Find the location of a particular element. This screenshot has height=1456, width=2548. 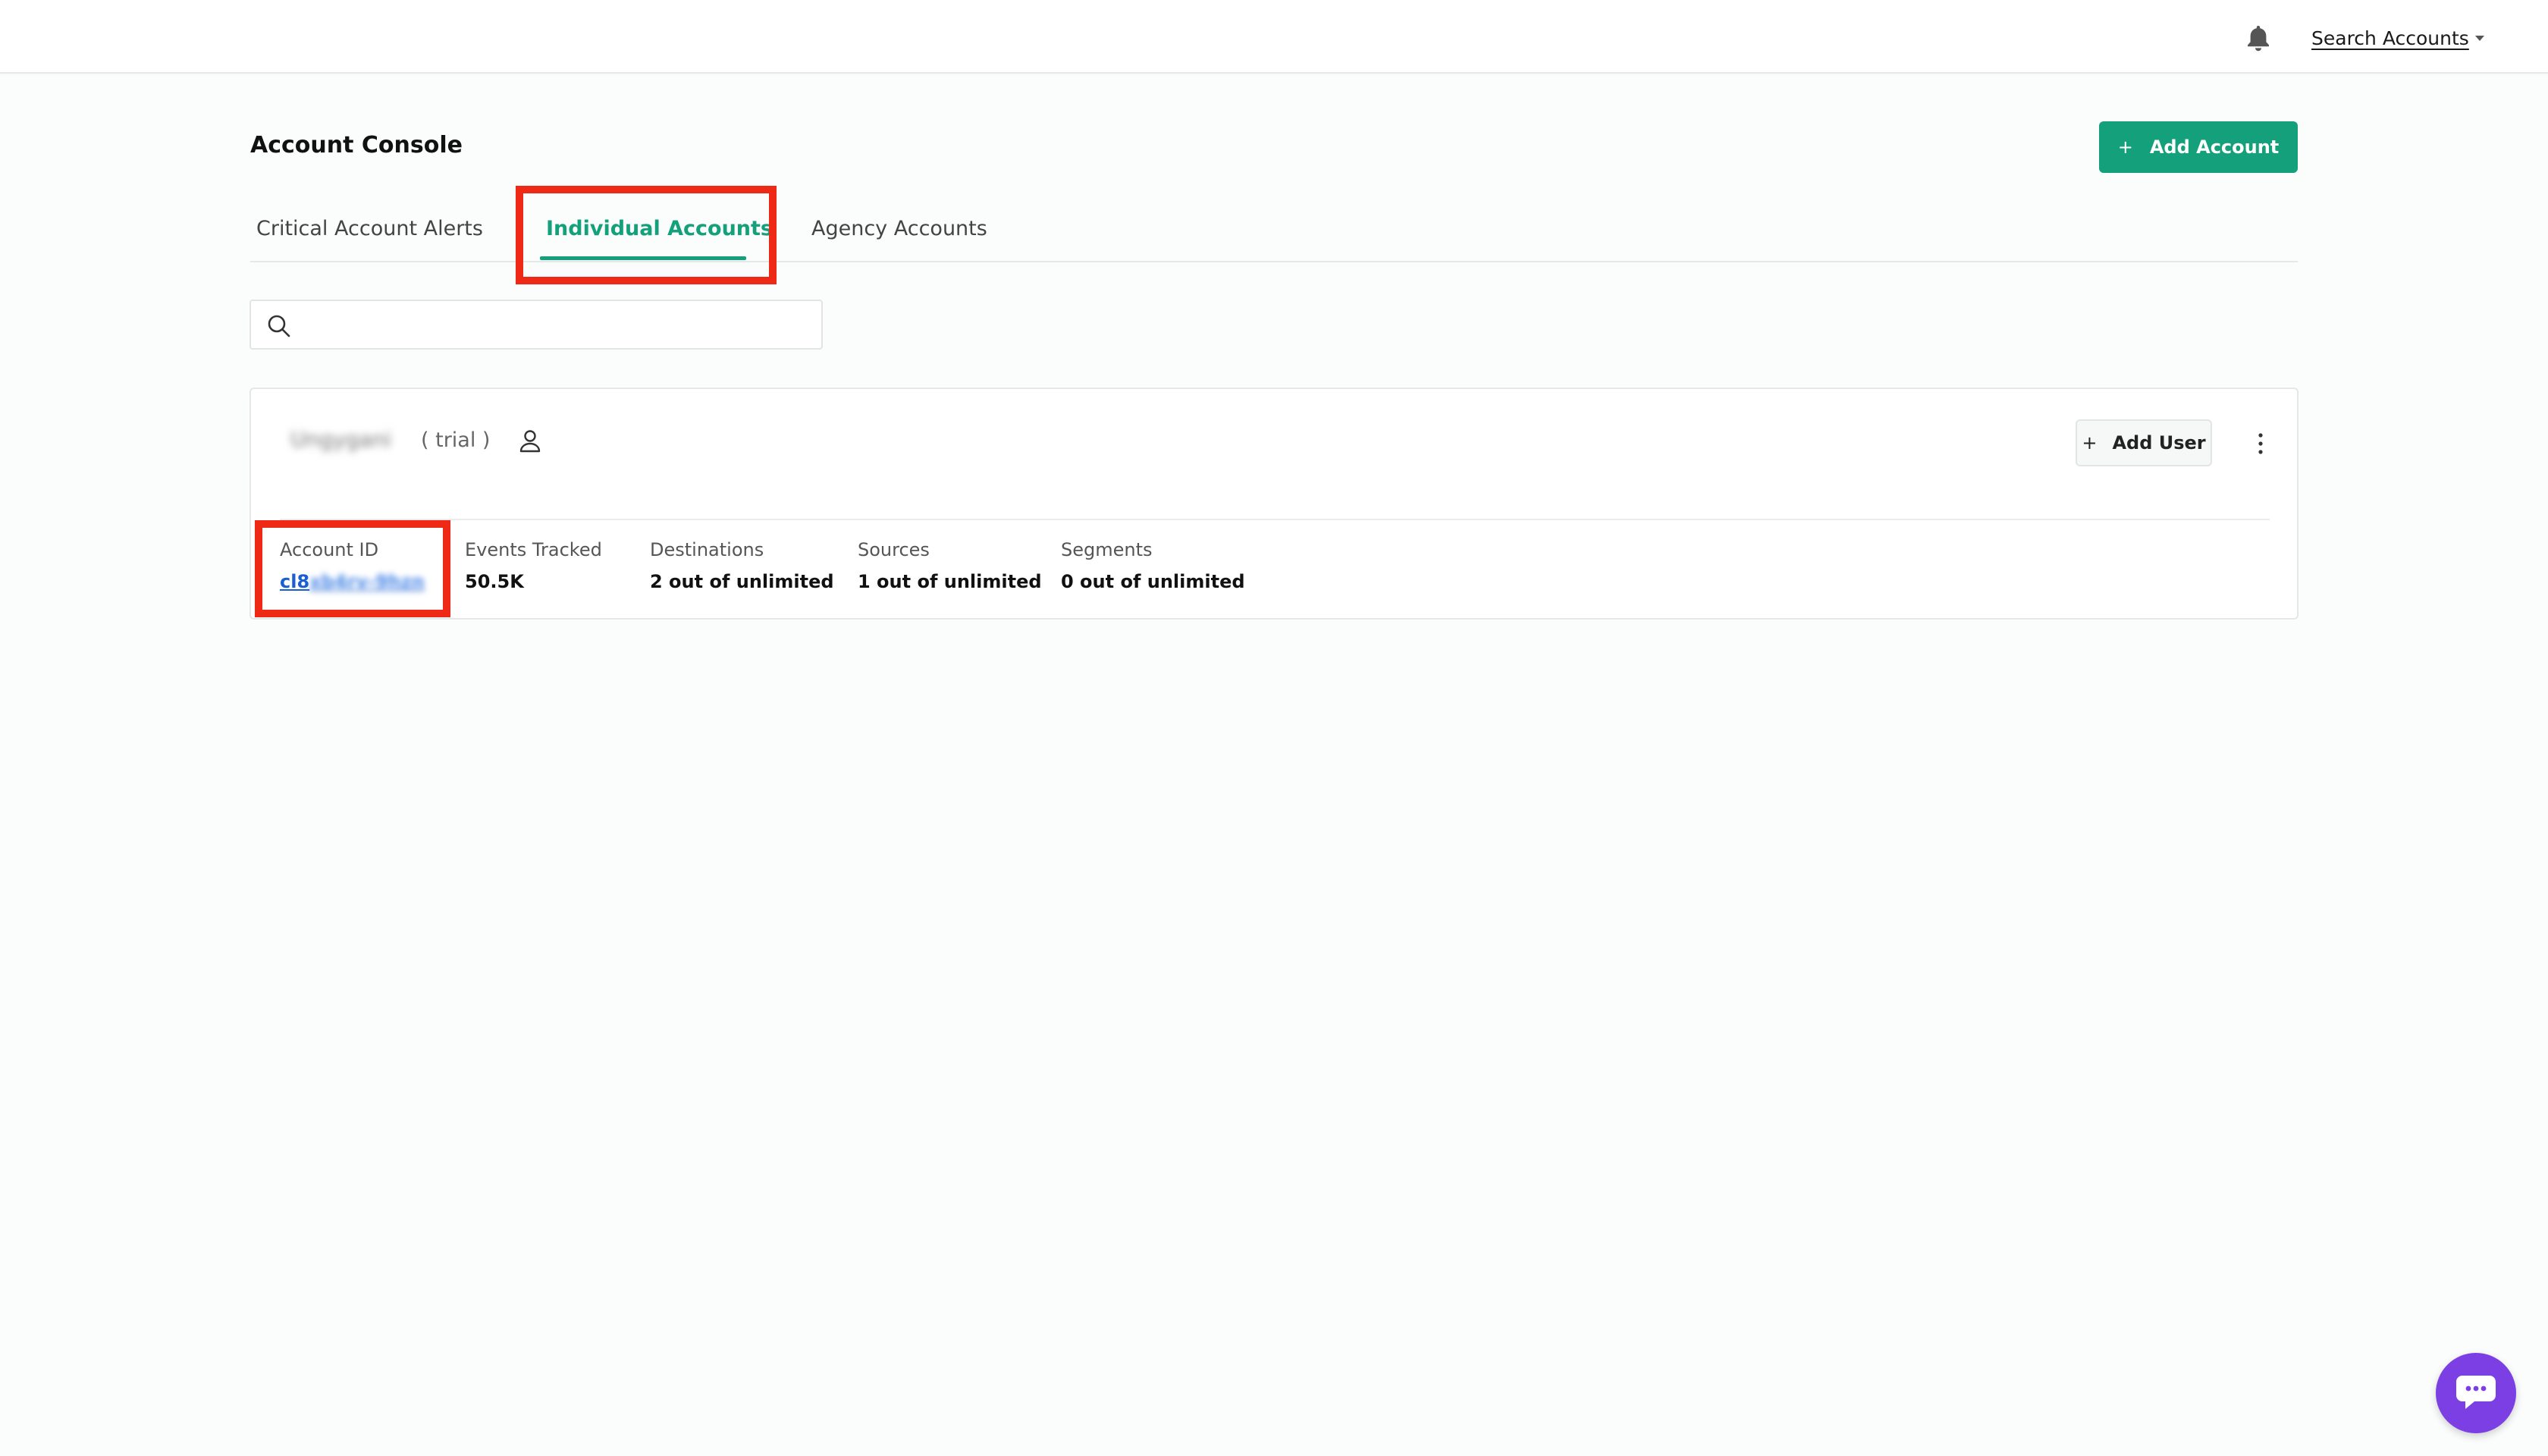

stat-segments: Segments 0 out of unlimited is located at coordinates (1153, 565).